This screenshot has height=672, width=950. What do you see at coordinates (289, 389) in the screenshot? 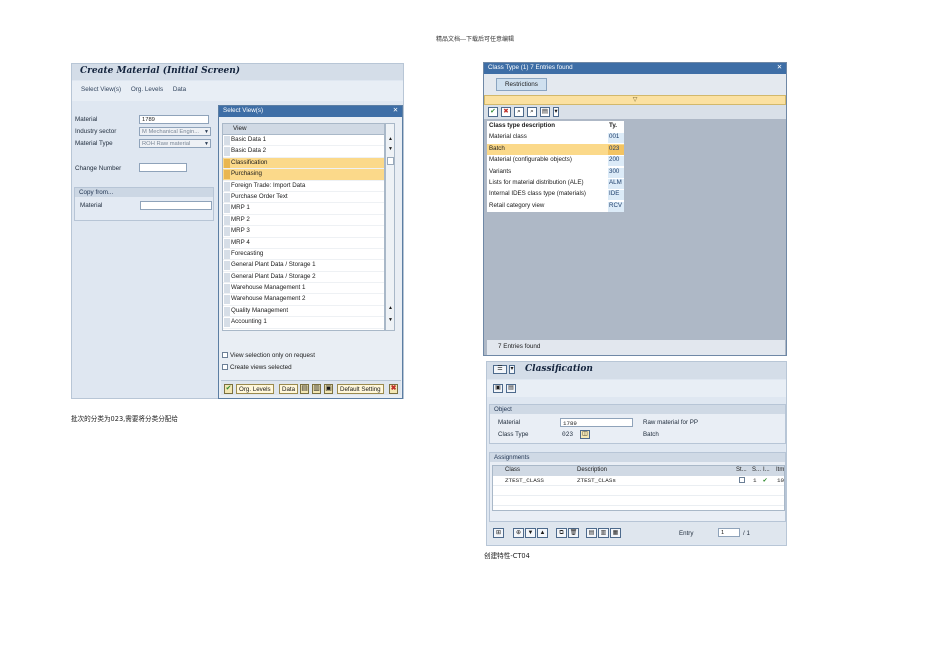
I see `data-button: Data` at bounding box center [289, 389].